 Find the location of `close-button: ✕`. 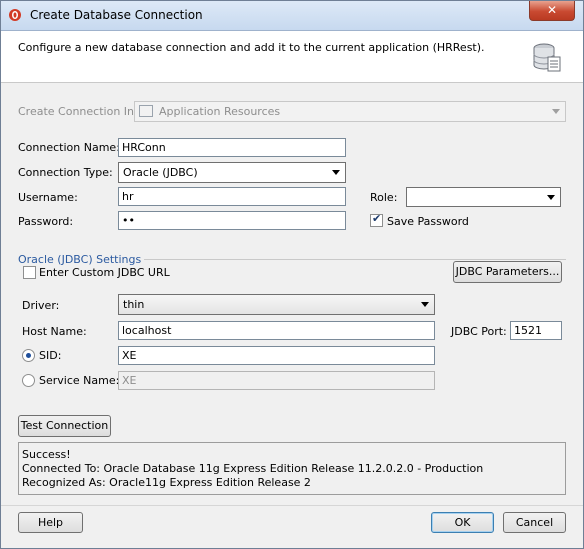

close-button: ✕ is located at coordinates (552, 11).